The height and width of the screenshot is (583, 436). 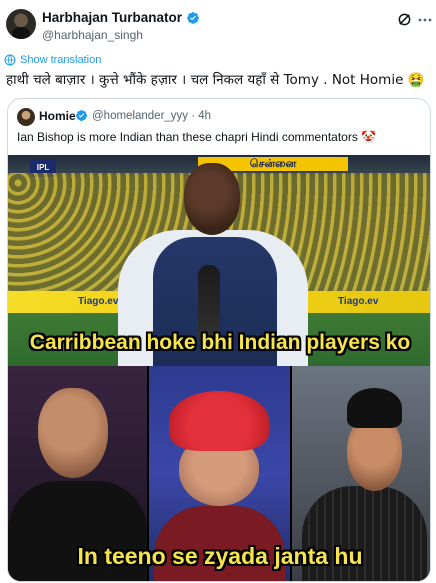 I want to click on patka, so click(x=374, y=408).